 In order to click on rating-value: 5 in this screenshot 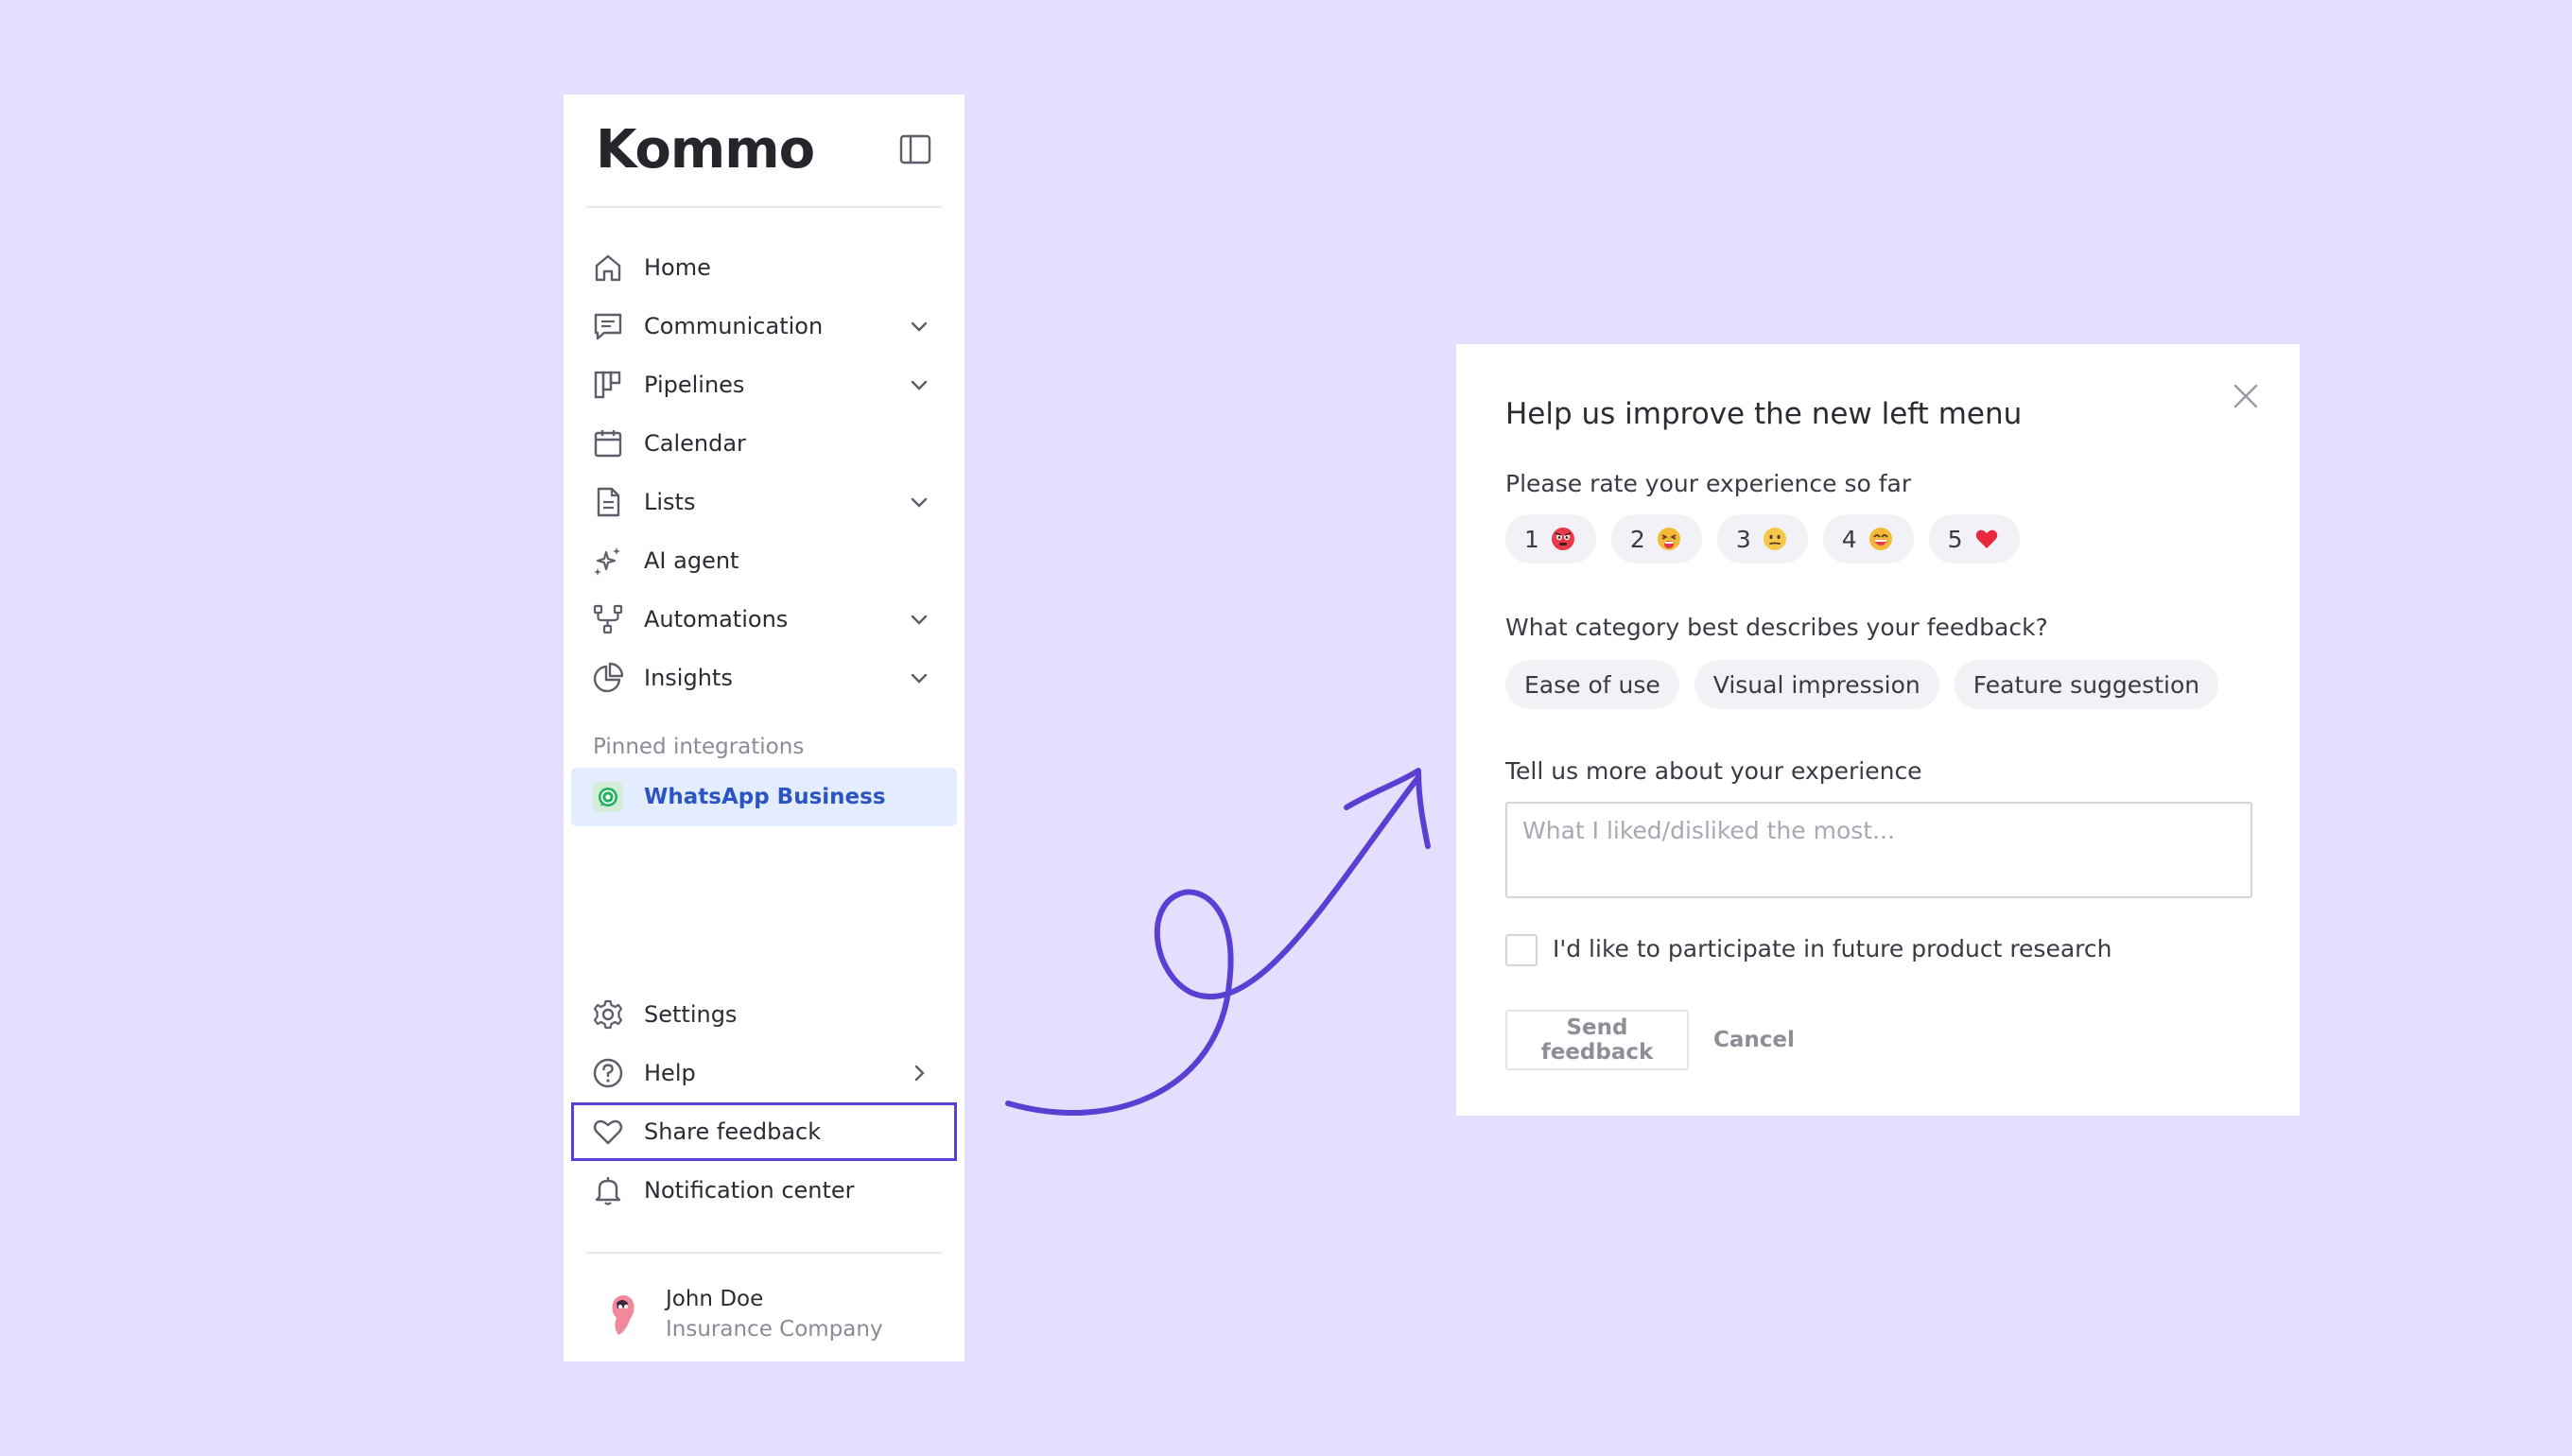, I will do `click(1955, 539)`.